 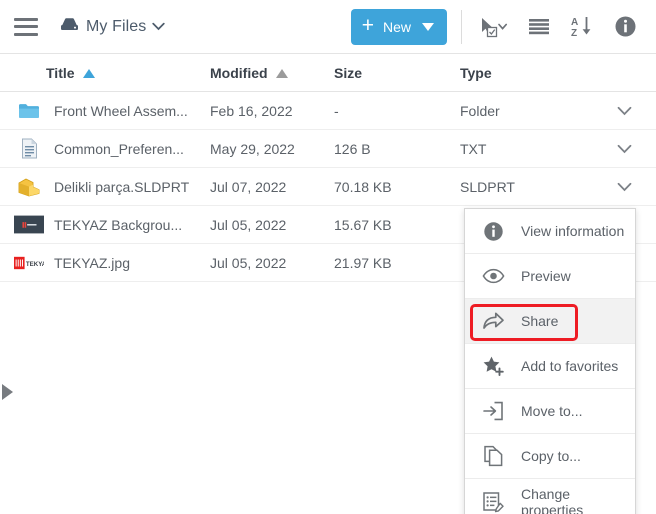 What do you see at coordinates (552, 499) in the screenshot?
I see `menu-item-label: Change properties` at bounding box center [552, 499].